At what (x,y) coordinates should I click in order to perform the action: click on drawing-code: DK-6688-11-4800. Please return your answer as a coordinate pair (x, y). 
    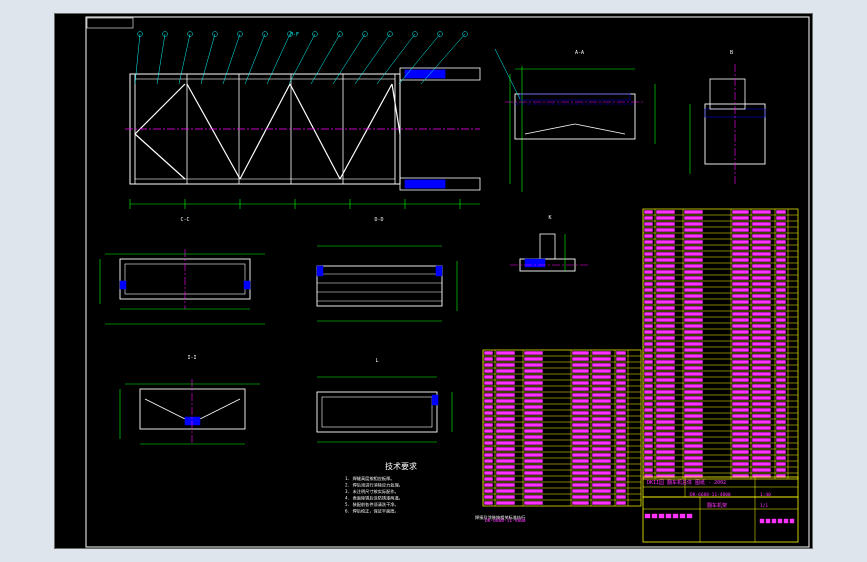
    Looking at the image, I should click on (505, 521).